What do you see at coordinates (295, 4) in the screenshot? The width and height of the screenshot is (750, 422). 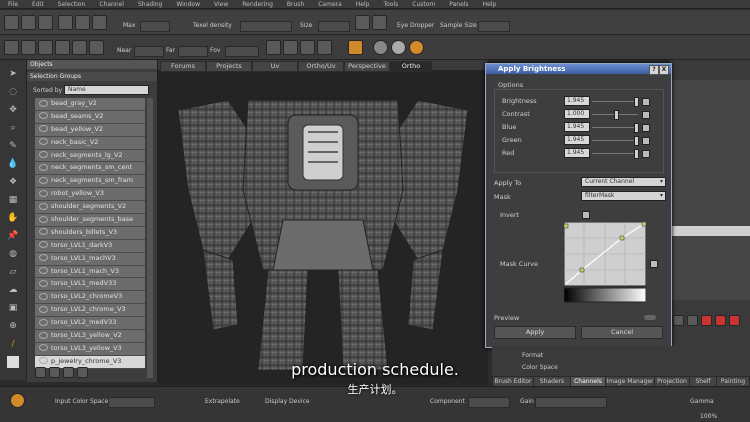 I see `menu-item: Brush` at bounding box center [295, 4].